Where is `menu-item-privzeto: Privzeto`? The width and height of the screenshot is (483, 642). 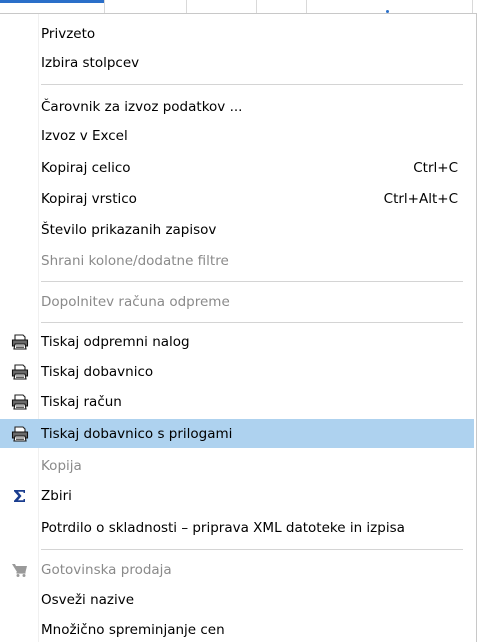 menu-item-privzeto: Privzeto is located at coordinates (237, 33).